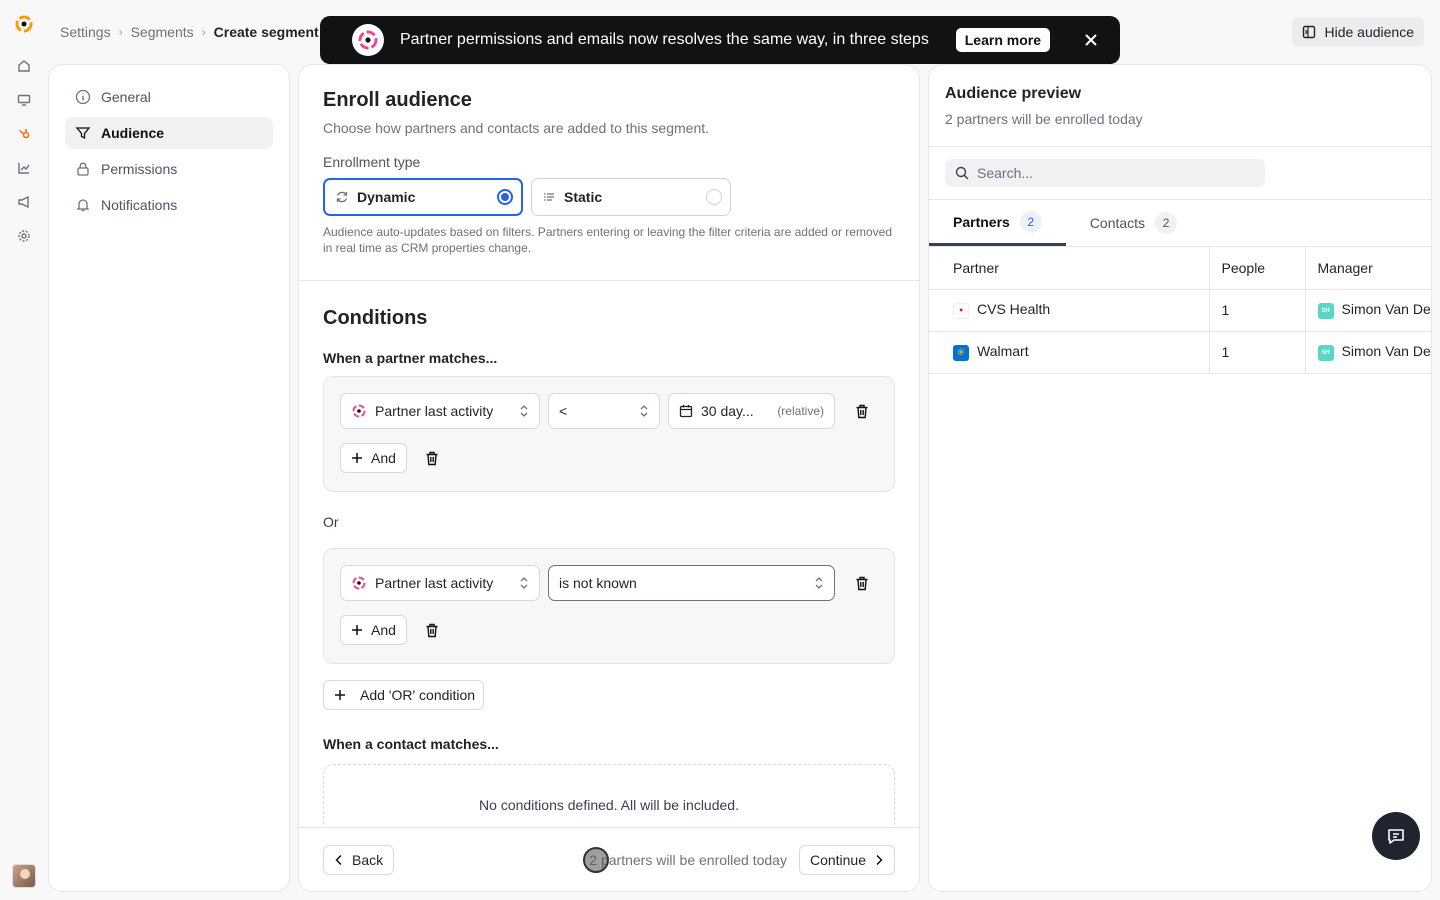  Describe the element at coordinates (549, 197) in the screenshot. I see `list-icon` at that location.